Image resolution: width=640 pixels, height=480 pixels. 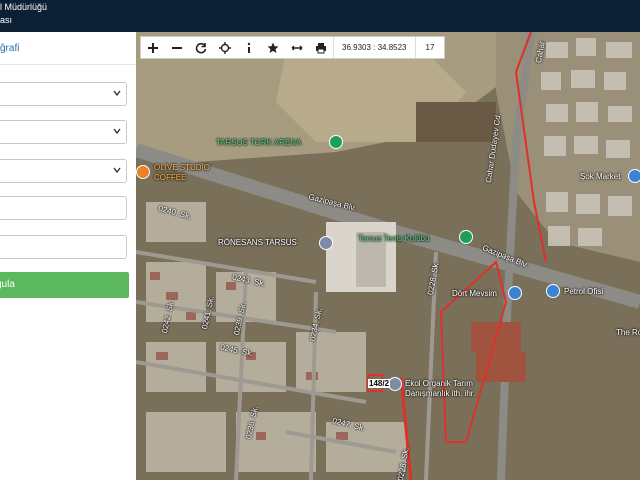 I want to click on refresh-icon, so click(x=201, y=47).